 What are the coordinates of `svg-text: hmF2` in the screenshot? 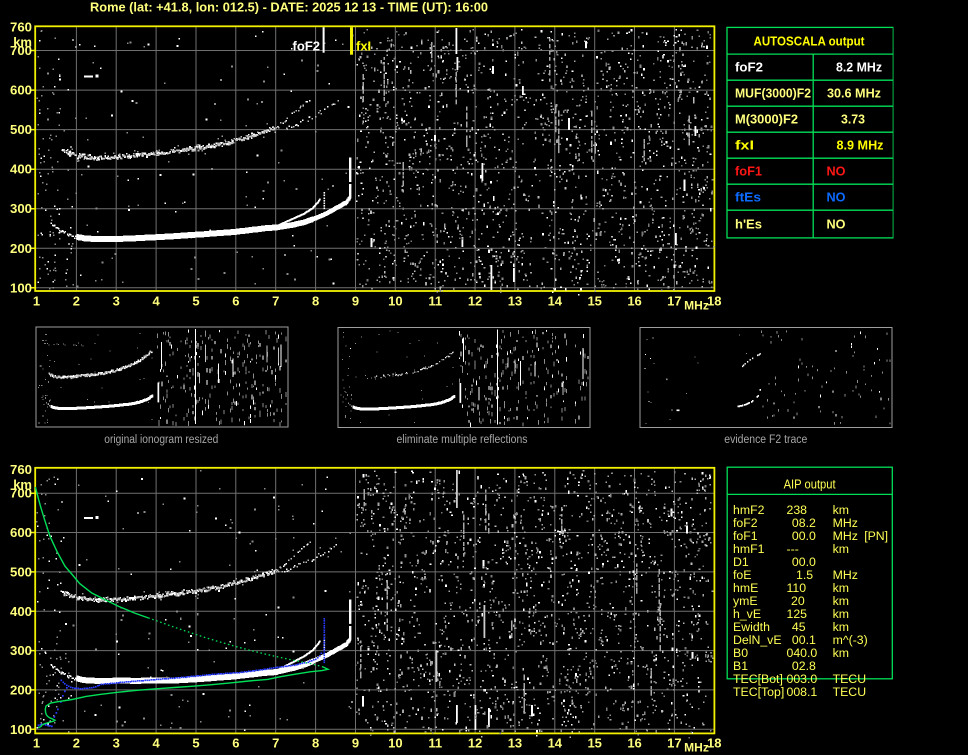 It's located at (749, 510).